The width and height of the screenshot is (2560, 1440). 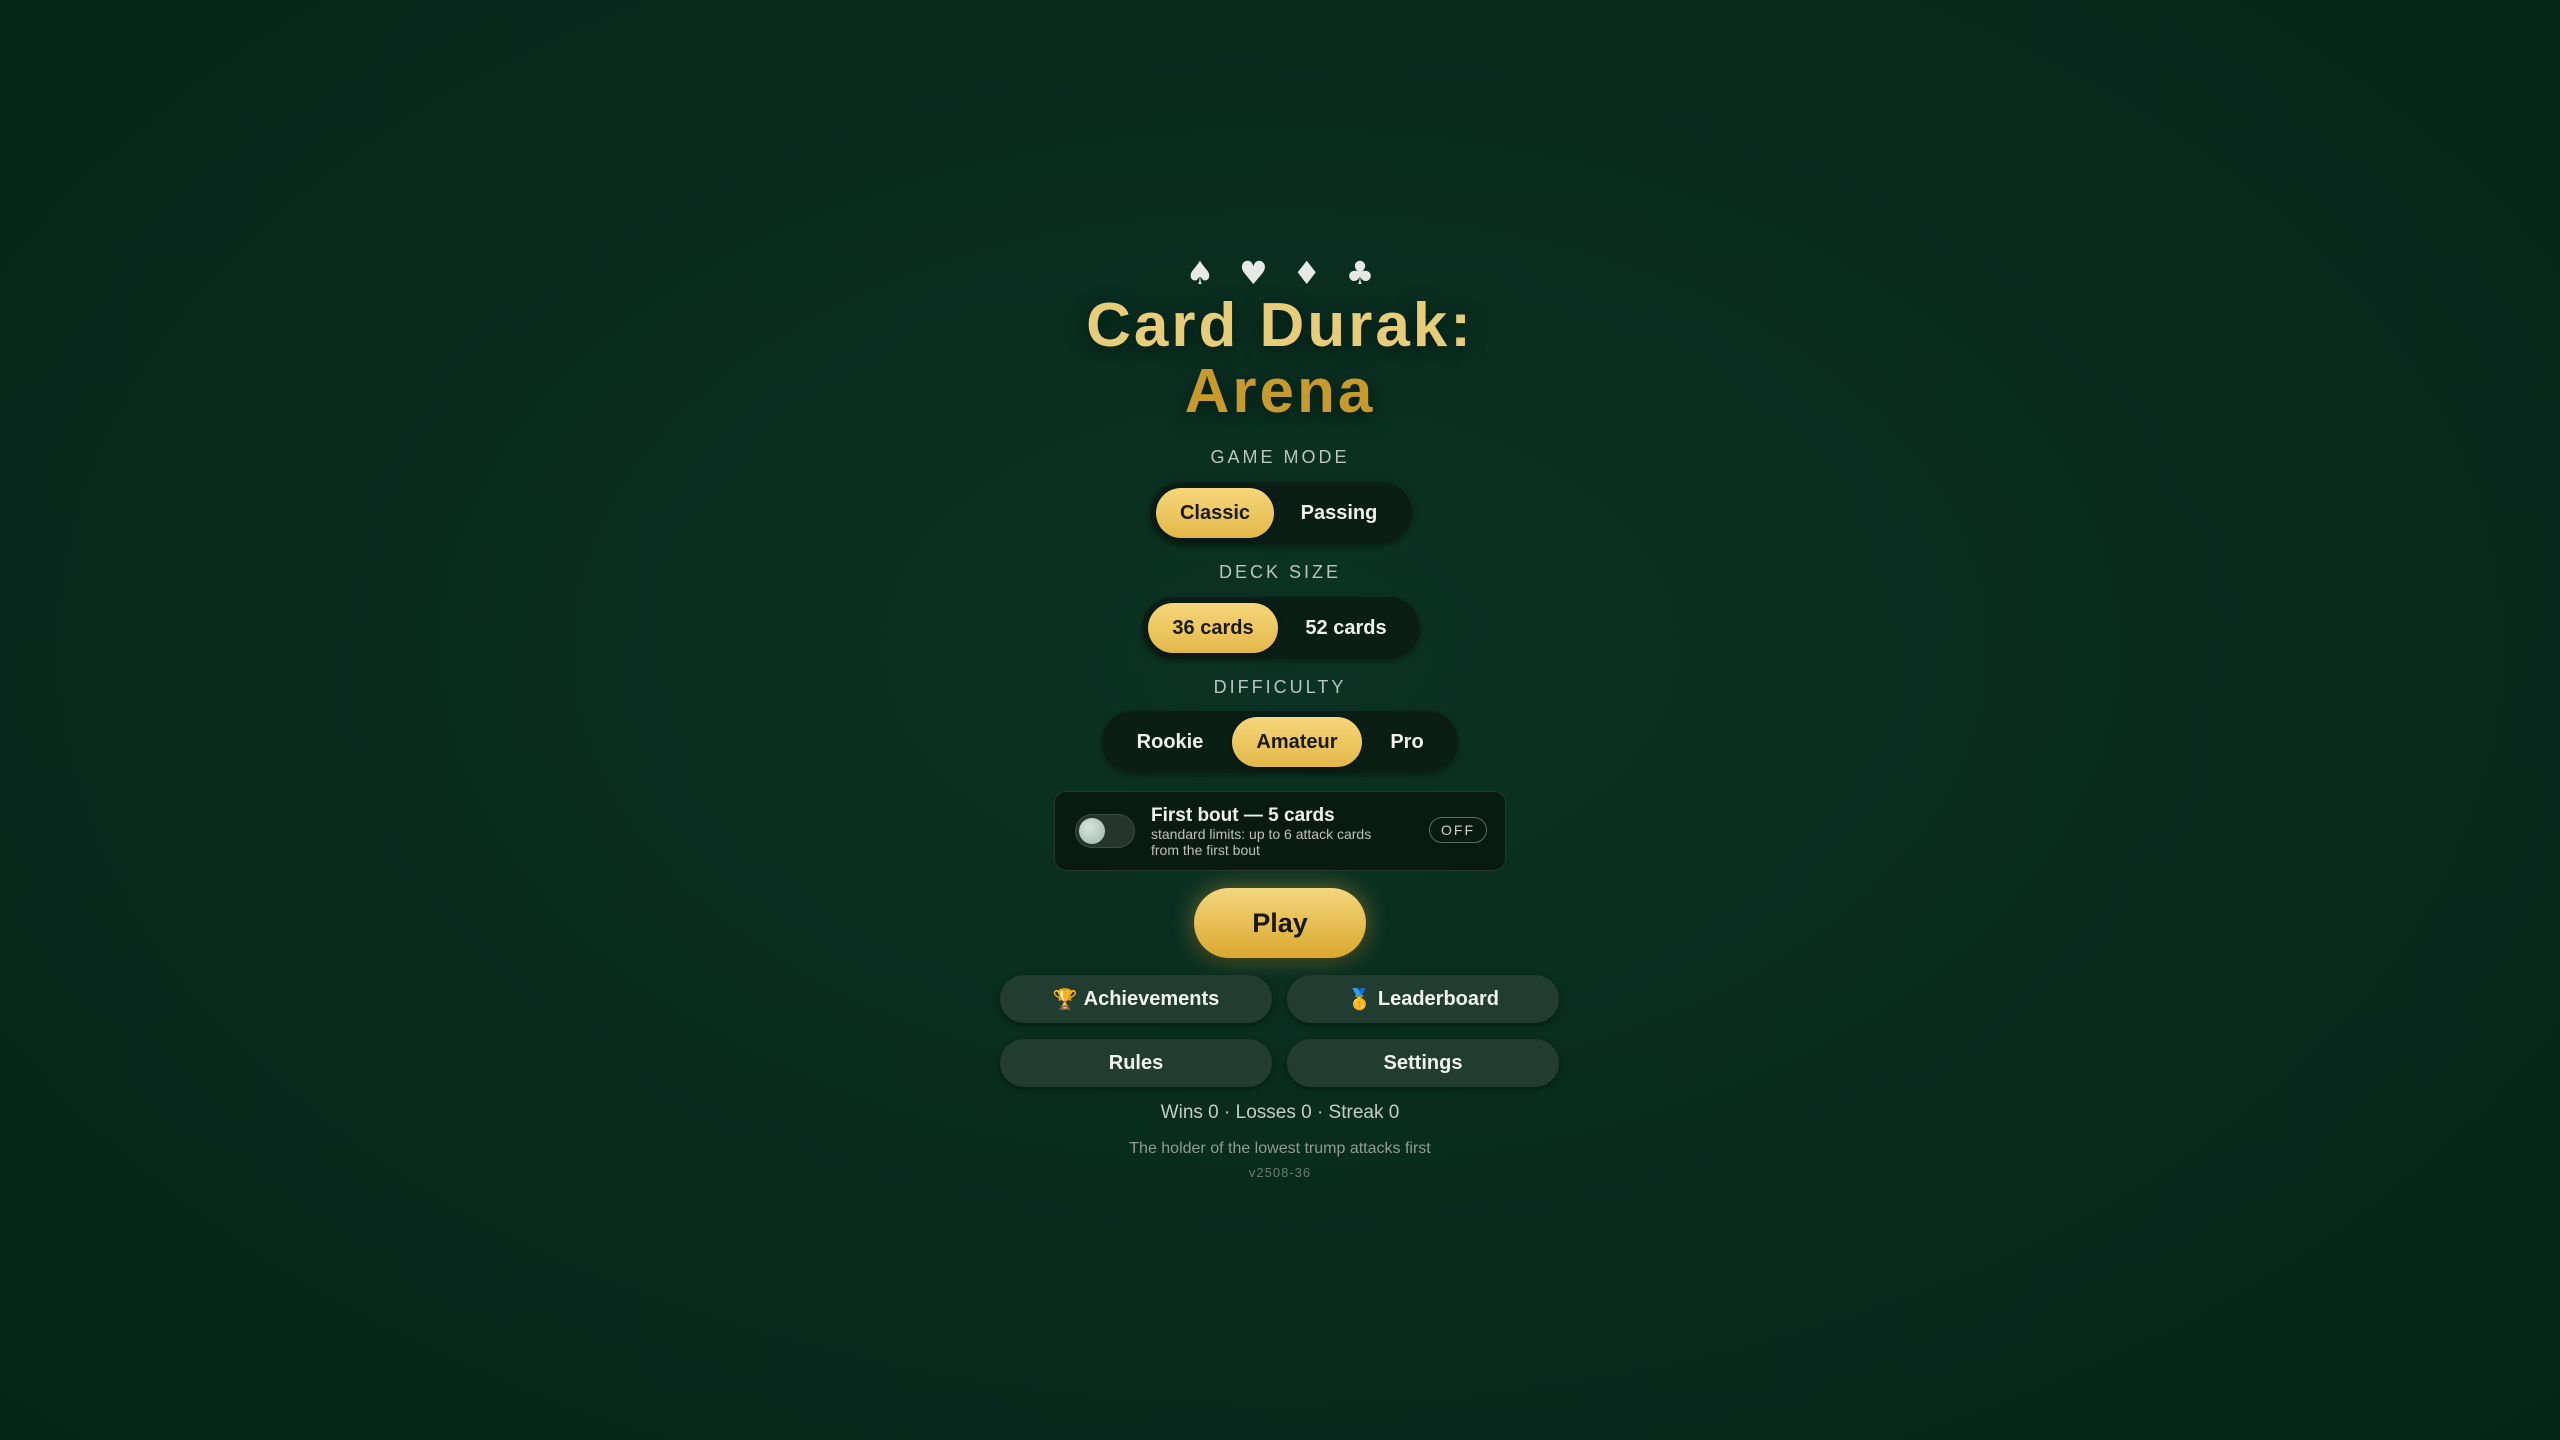 What do you see at coordinates (1346, 628) in the screenshot?
I see `deck-52-button: 52 cards` at bounding box center [1346, 628].